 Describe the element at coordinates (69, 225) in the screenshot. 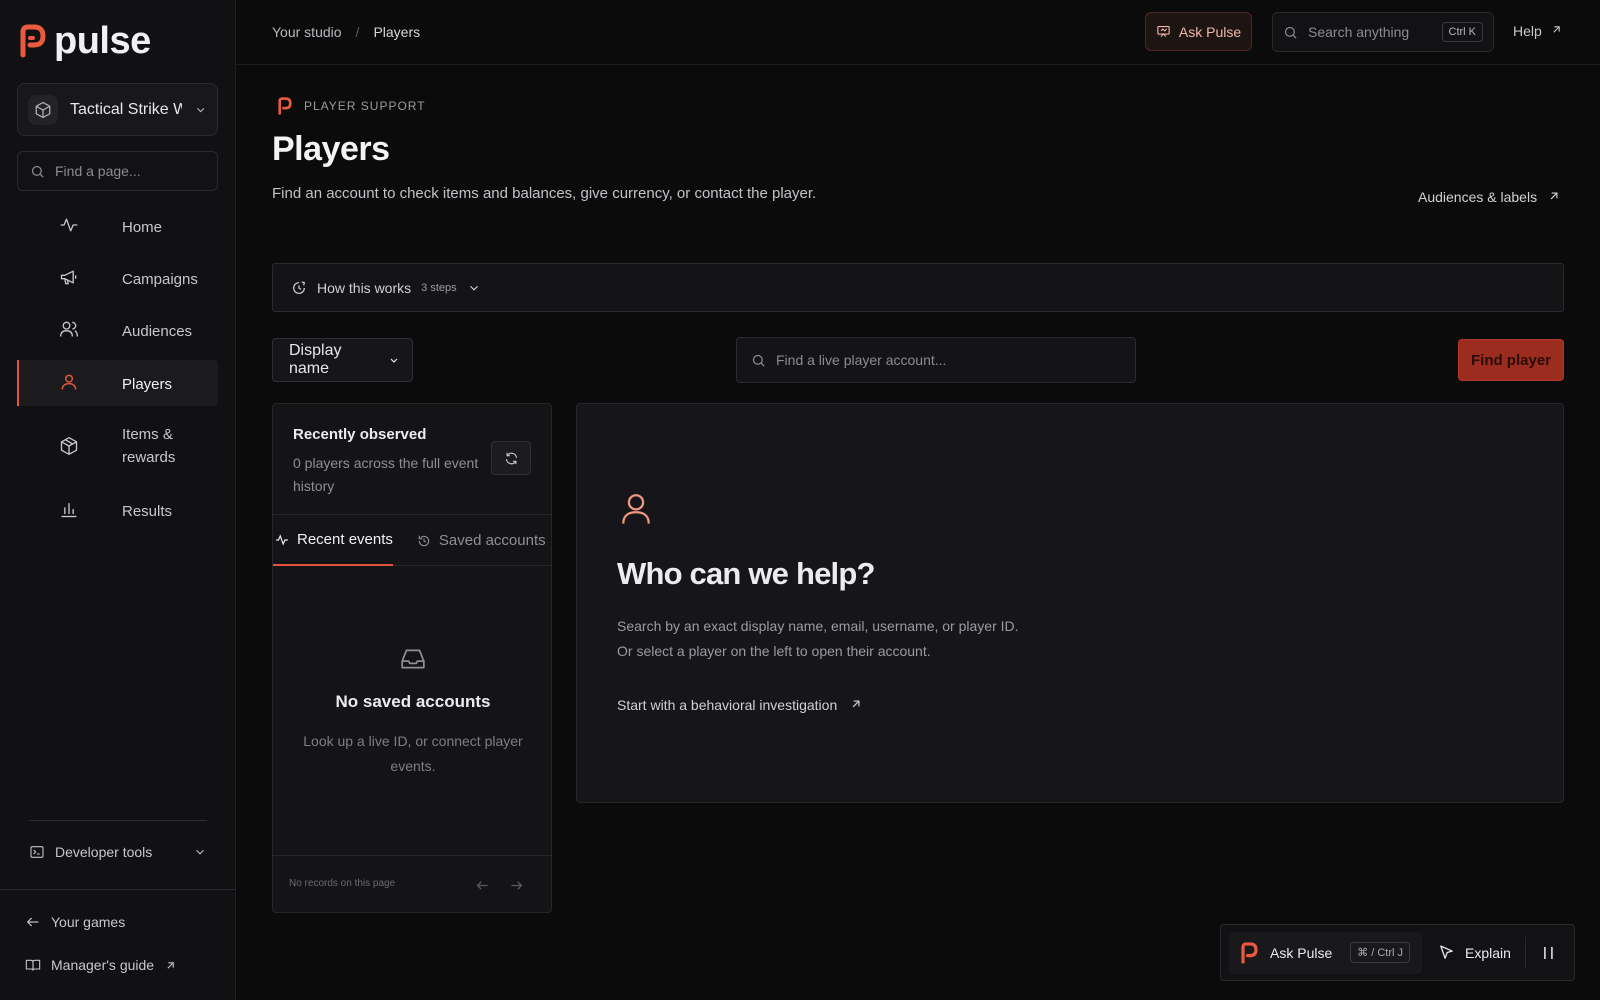

I see `activity-icon` at that location.